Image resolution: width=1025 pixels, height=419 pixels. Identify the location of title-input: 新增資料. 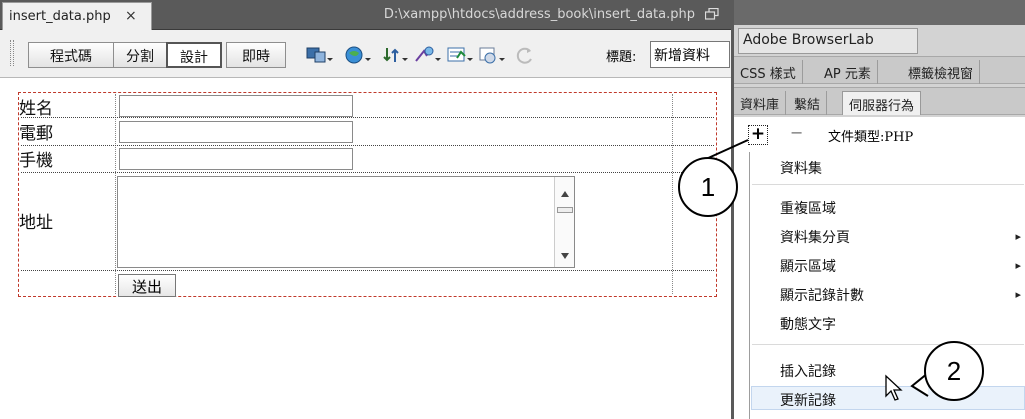
(690, 54).